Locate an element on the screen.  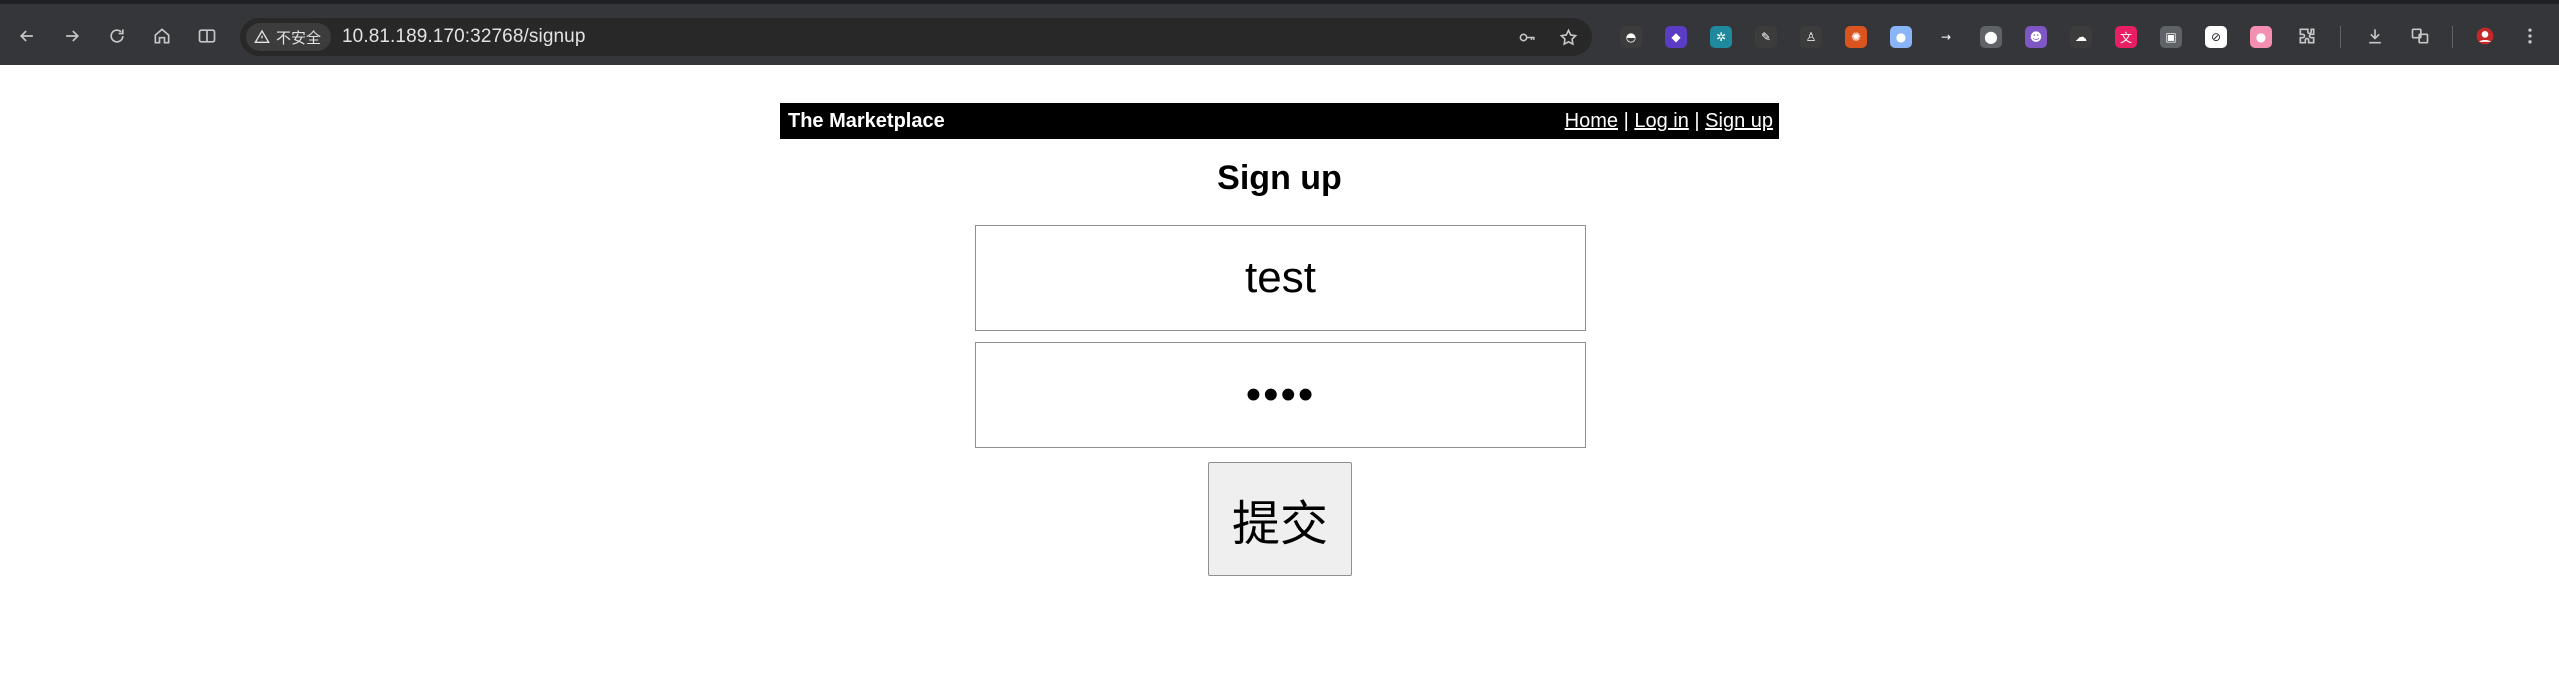
nav-link-signup: Sign up is located at coordinates (1739, 121).